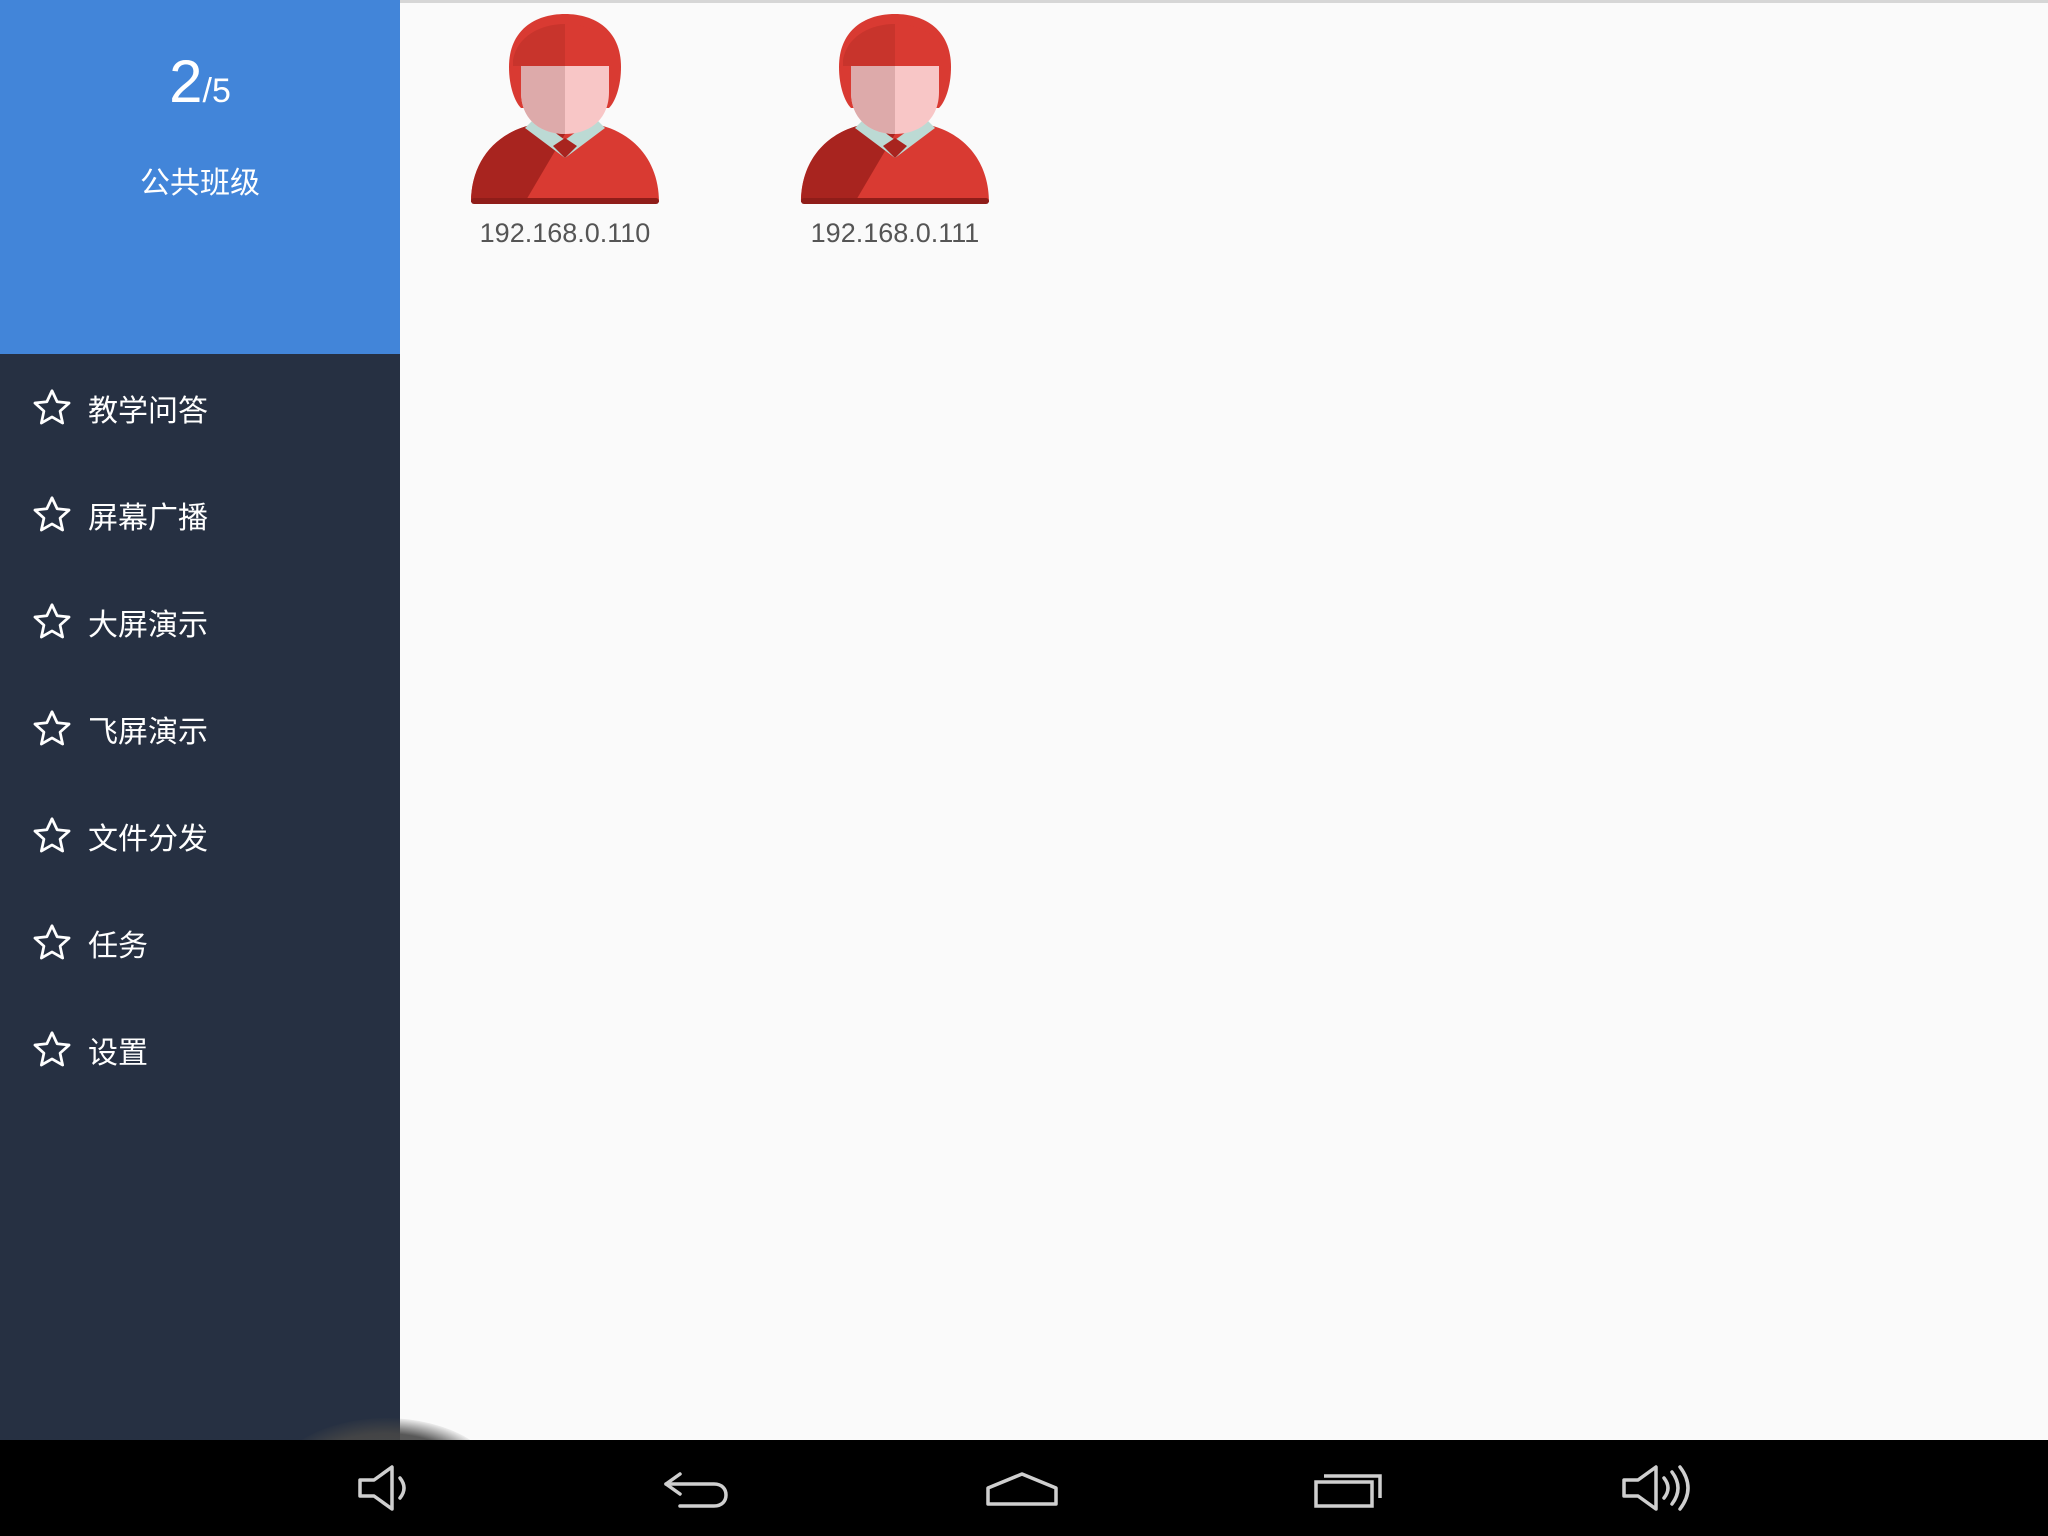 The width and height of the screenshot is (2048, 1536). Describe the element at coordinates (895, 233) in the screenshot. I see `student-ip: 192.168.0.111` at that location.